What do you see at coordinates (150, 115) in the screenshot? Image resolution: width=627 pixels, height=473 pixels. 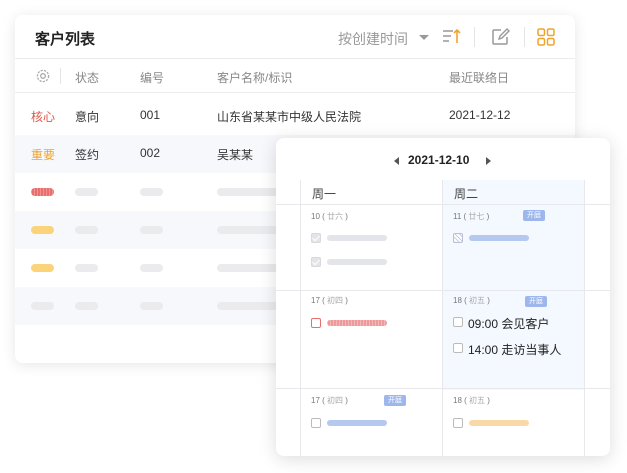 I see `id-cell: 001` at bounding box center [150, 115].